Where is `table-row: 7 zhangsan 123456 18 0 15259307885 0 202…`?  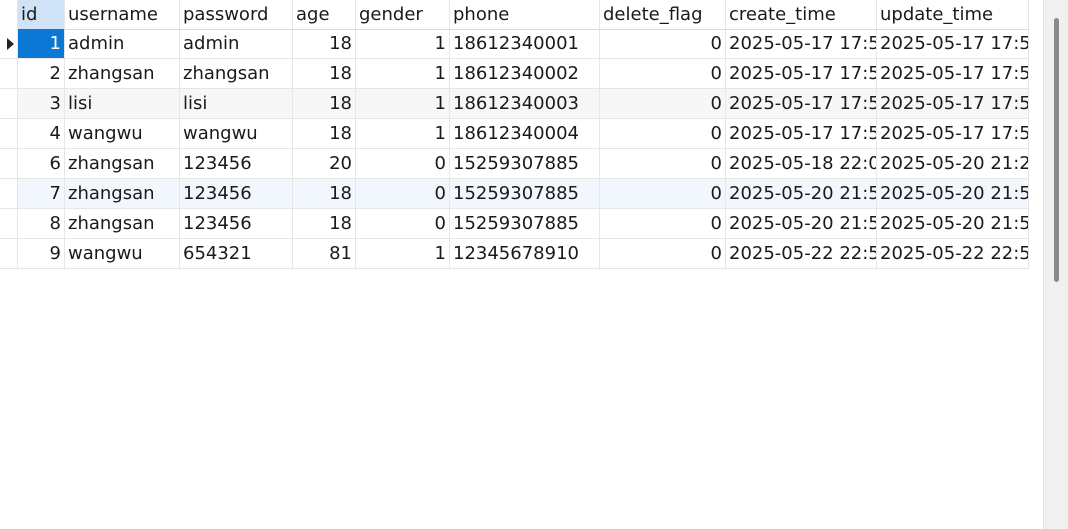 table-row: 7 zhangsan 123456 18 0 15259307885 0 202… is located at coordinates (514, 194).